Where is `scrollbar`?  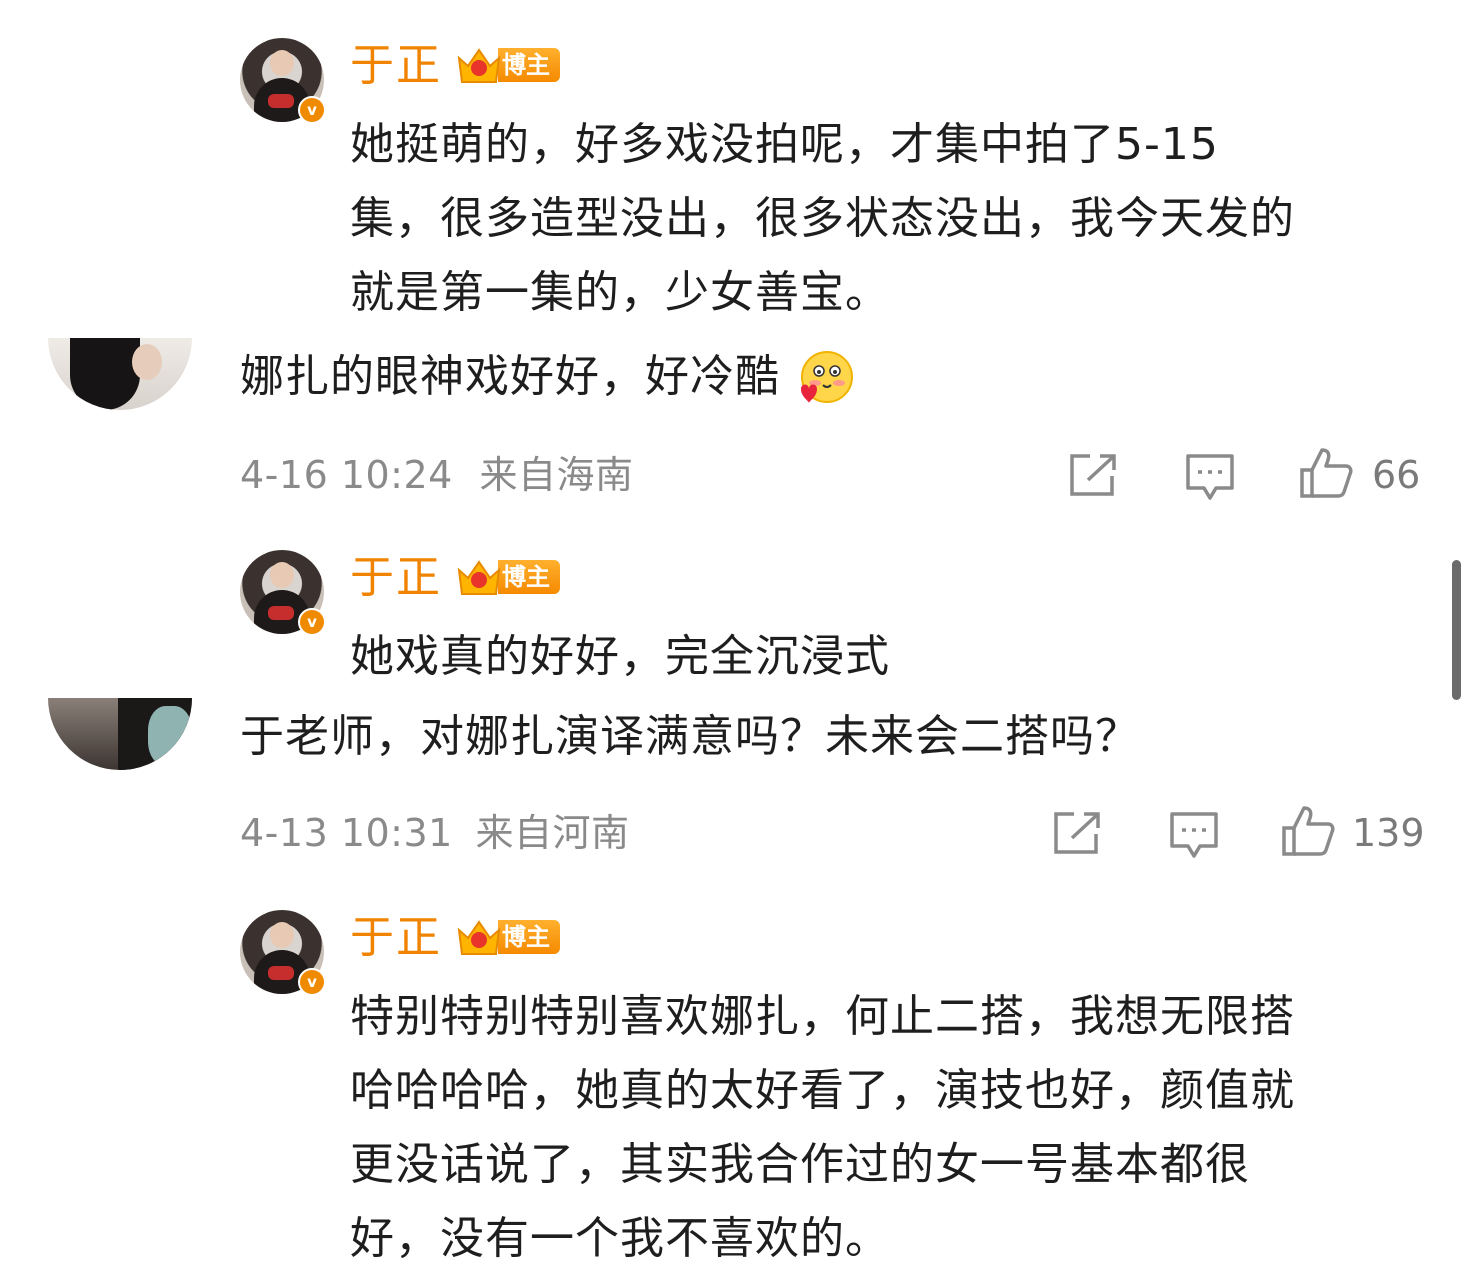
scrollbar is located at coordinates (1456, 630).